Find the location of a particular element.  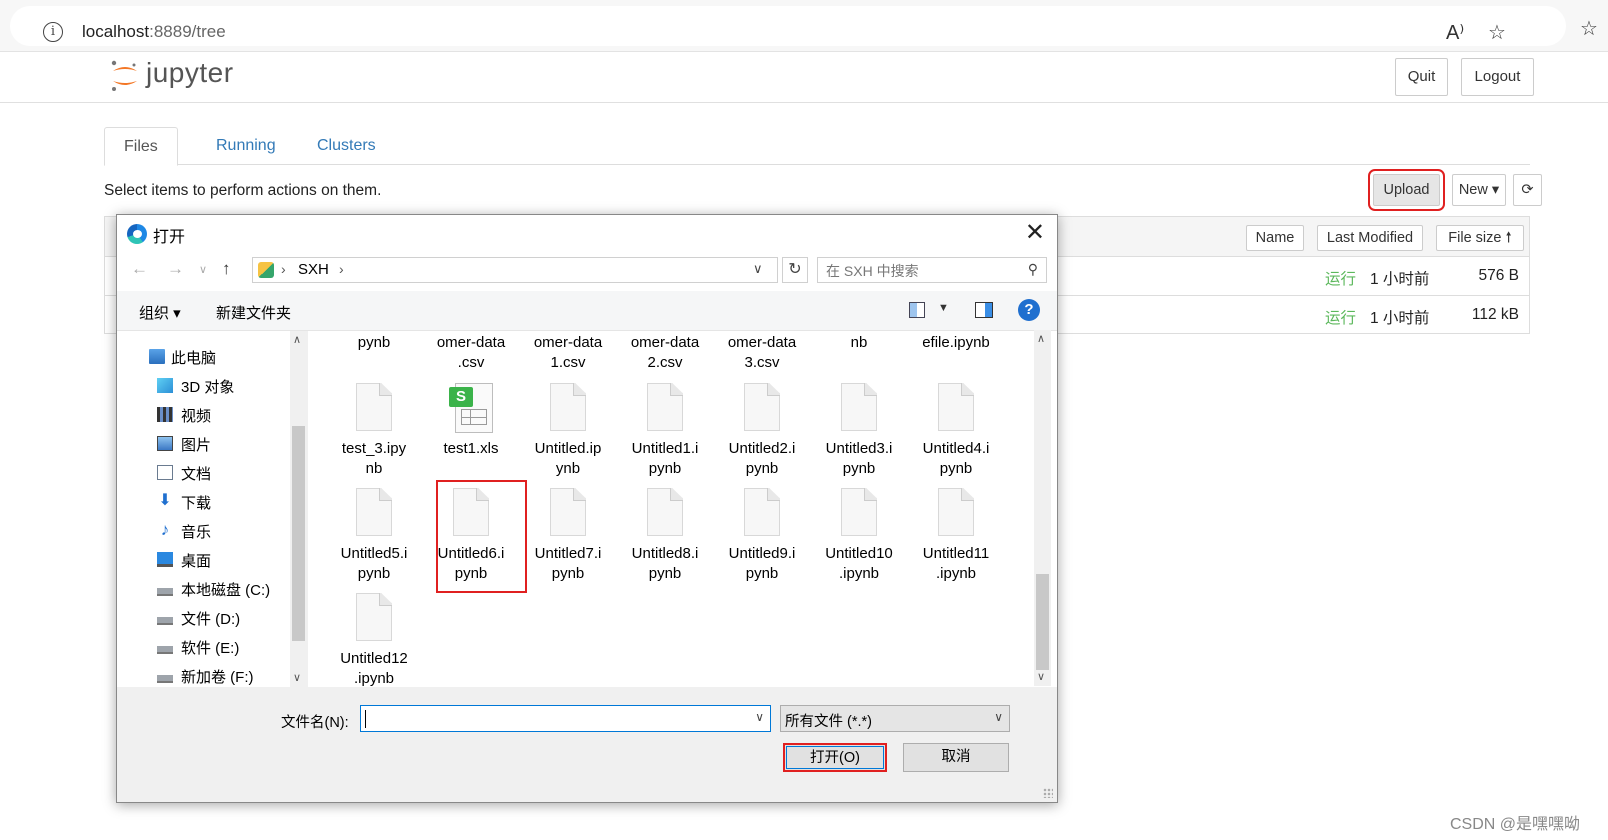

refresh-icon: ⟳ is located at coordinates (1527, 190).